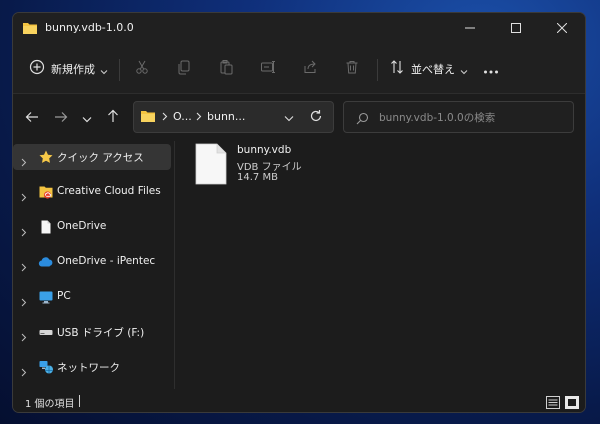  Describe the element at coordinates (516, 28) in the screenshot. I see `maximize-button` at that location.